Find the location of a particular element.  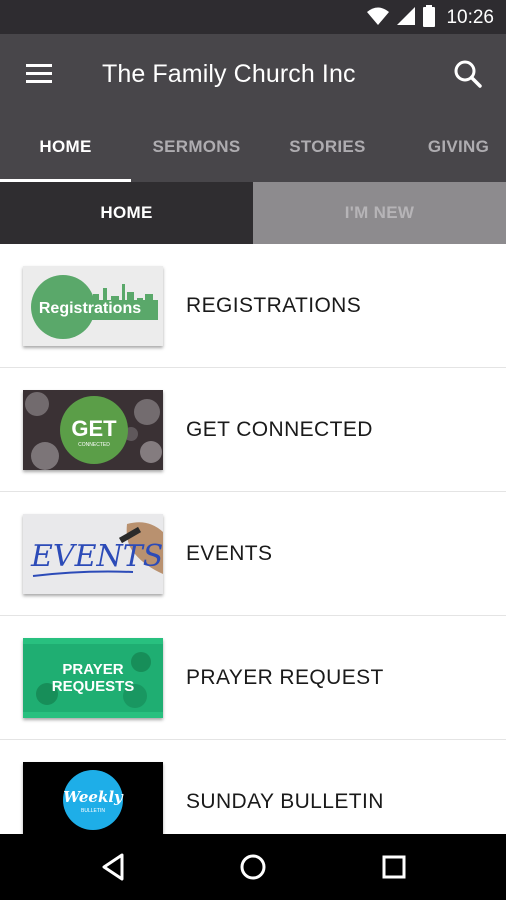

get-connected-thumb-text: GET is located at coordinates (94, 428).